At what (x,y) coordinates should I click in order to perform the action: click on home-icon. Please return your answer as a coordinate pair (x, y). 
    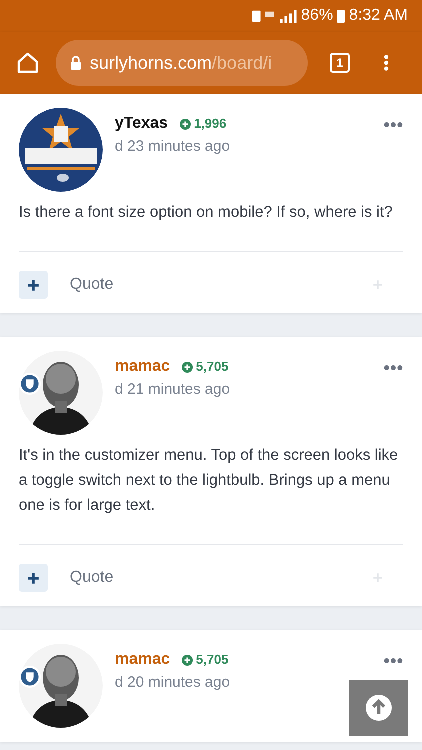
    Looking at the image, I should click on (28, 63).